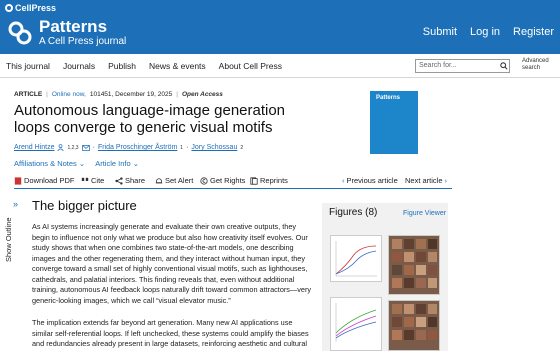 This screenshot has height=355, width=560. I want to click on previous-article-link: ‹ Previous article, so click(370, 180).